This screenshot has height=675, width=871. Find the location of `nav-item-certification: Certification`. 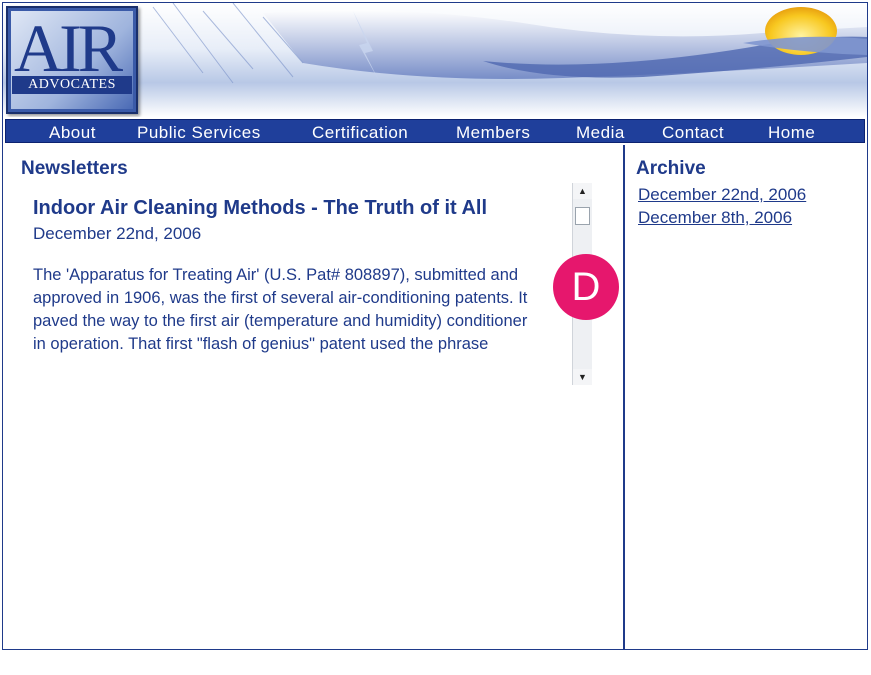

nav-item-certification: Certification is located at coordinates (360, 133).